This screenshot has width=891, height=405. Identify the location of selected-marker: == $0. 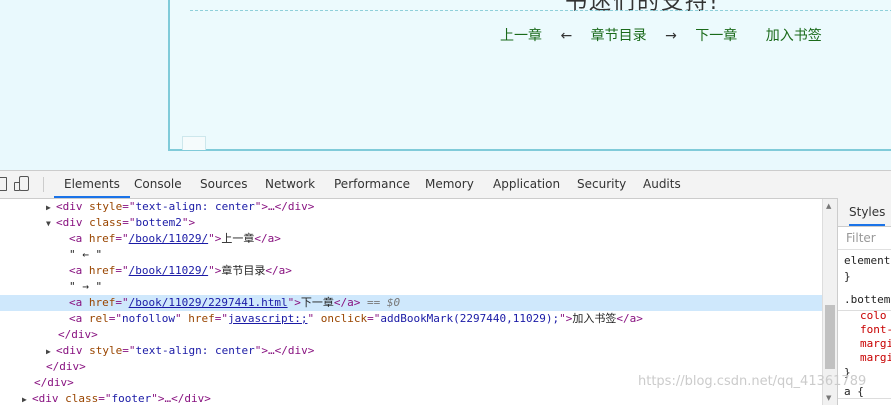
(380, 302).